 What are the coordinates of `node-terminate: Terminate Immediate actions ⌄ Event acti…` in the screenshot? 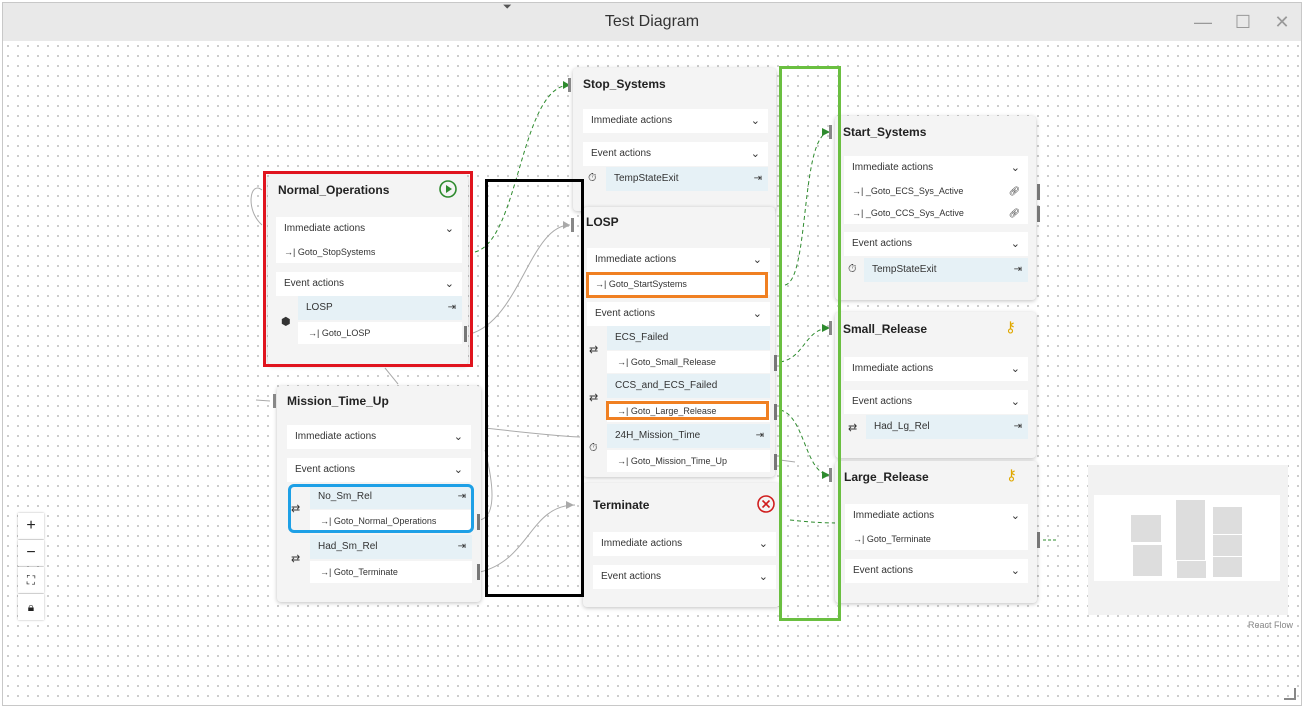 It's located at (681, 545).